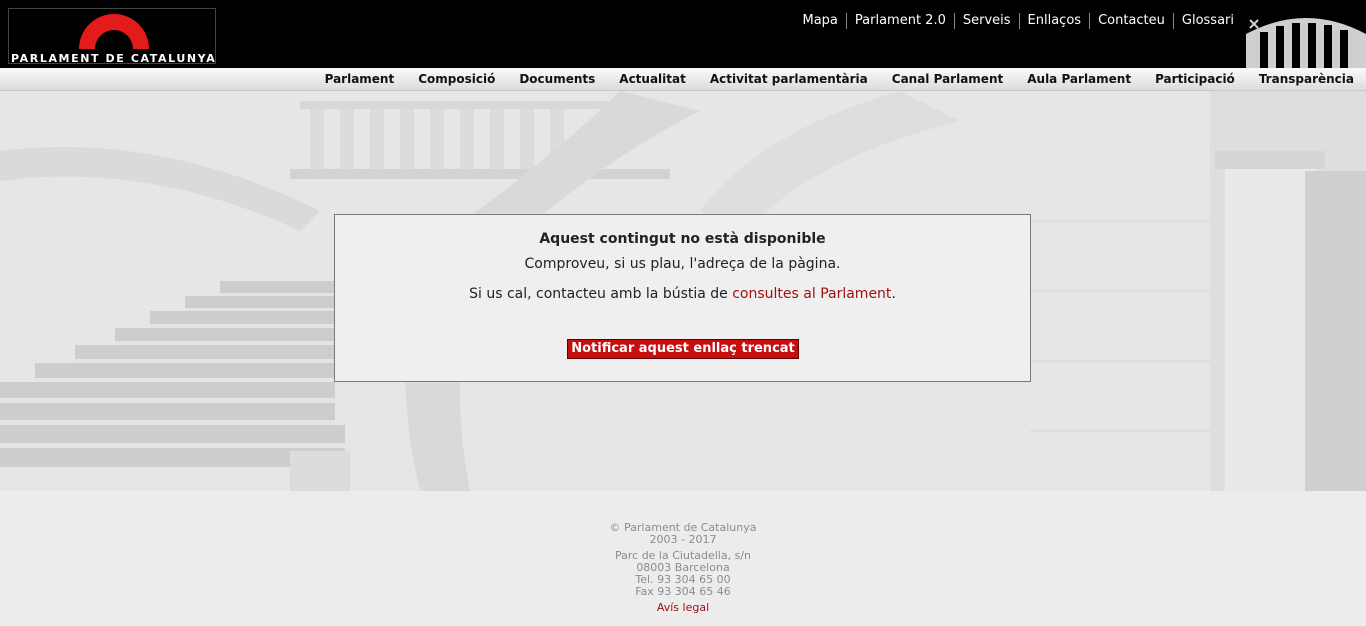 This screenshot has height=626, width=1366. What do you see at coordinates (1195, 79) in the screenshot?
I see `nav-participacio: Participació` at bounding box center [1195, 79].